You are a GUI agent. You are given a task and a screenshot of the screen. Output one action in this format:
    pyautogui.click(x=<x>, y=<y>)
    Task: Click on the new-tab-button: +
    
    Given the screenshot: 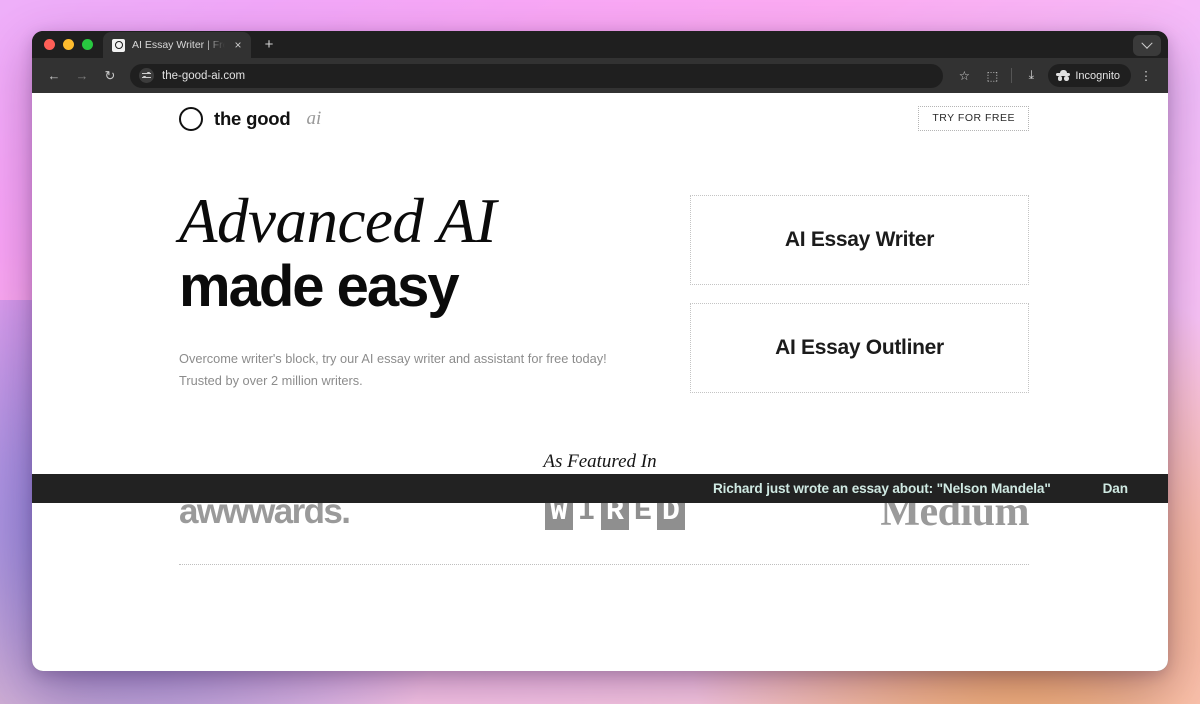 What is the action you would take?
    pyautogui.click(x=269, y=45)
    